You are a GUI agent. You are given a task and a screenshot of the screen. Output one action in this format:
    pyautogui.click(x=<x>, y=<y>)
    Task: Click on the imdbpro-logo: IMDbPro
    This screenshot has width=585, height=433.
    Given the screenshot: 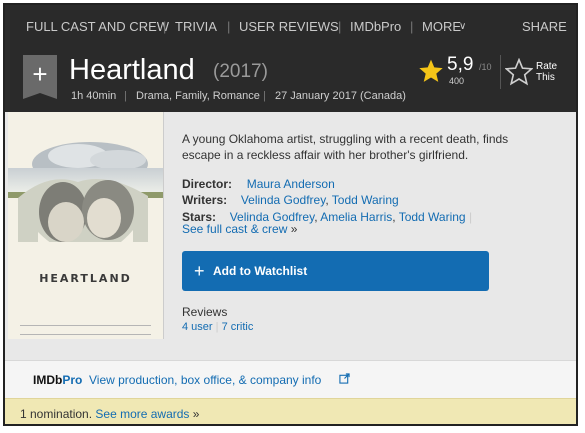 What is the action you would take?
    pyautogui.click(x=57, y=380)
    